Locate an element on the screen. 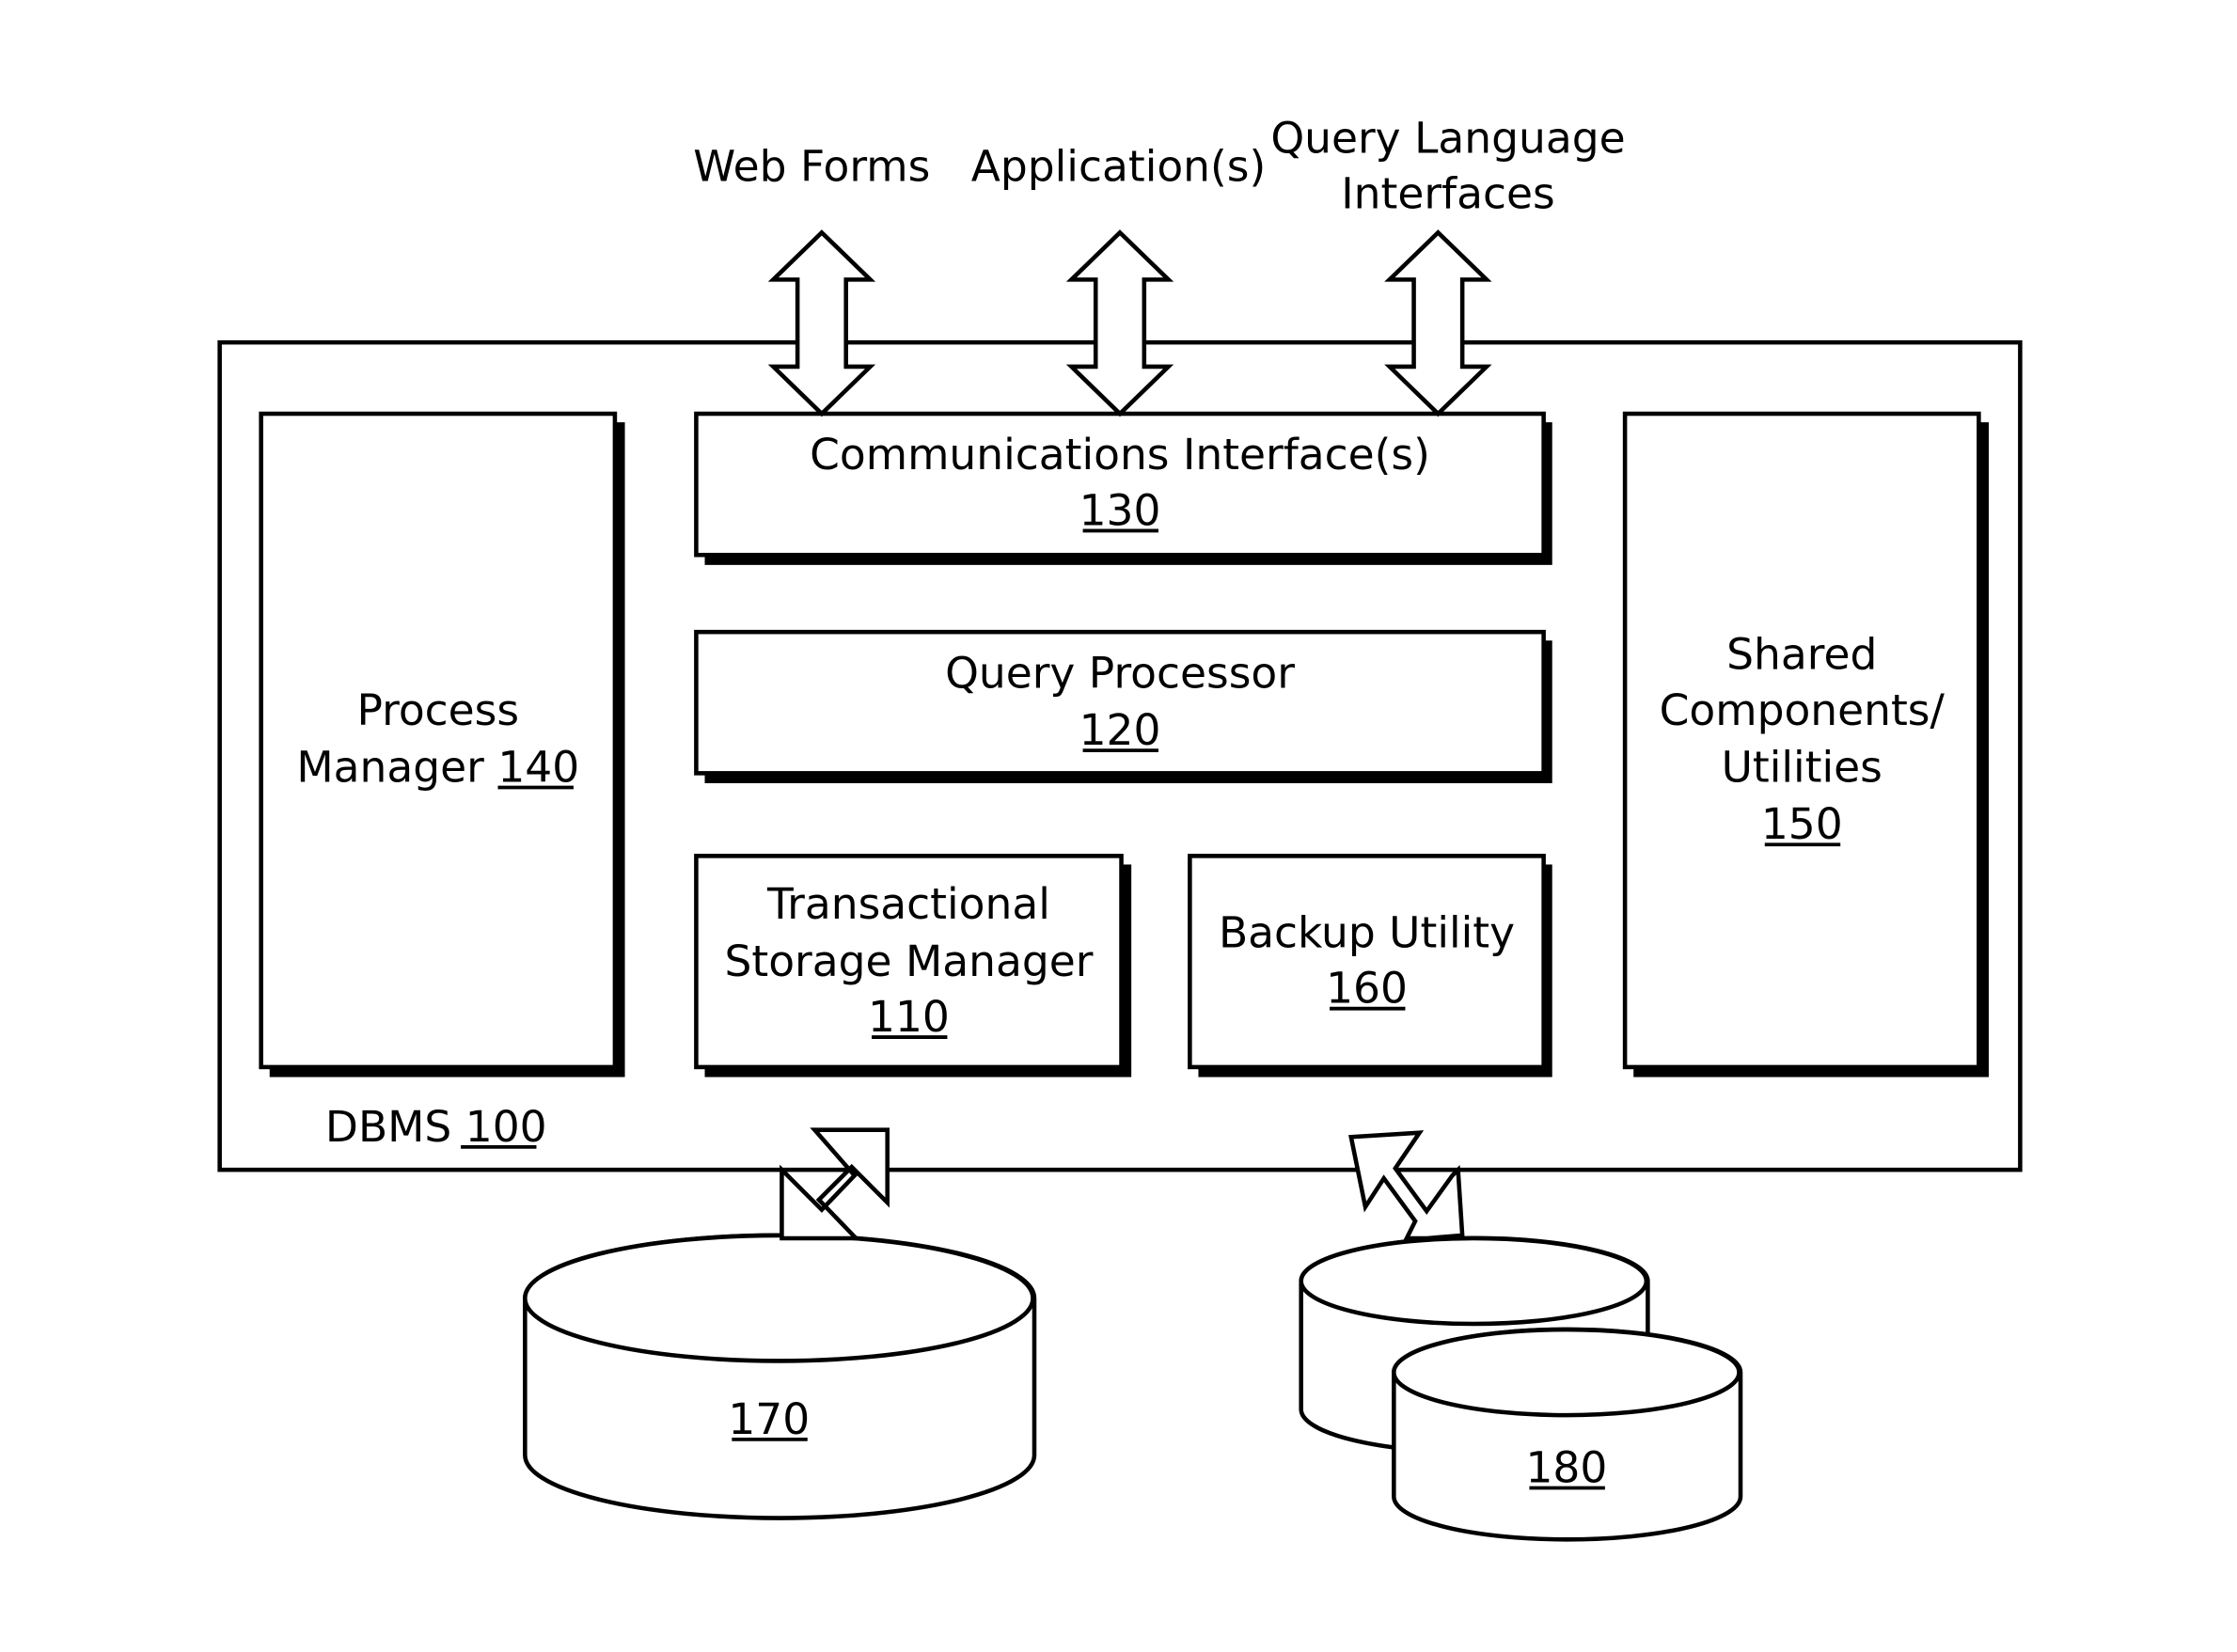 The height and width of the screenshot is (1652, 2237). shared-line3: Utilities is located at coordinates (1803, 767).